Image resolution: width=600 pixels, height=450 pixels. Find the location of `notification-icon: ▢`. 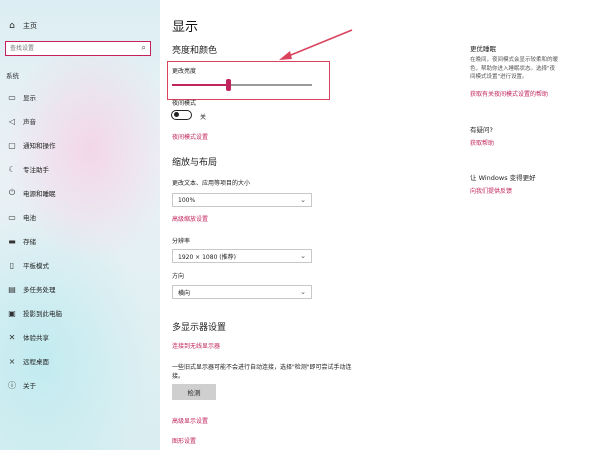

notification-icon: ▢ is located at coordinates (12, 145).